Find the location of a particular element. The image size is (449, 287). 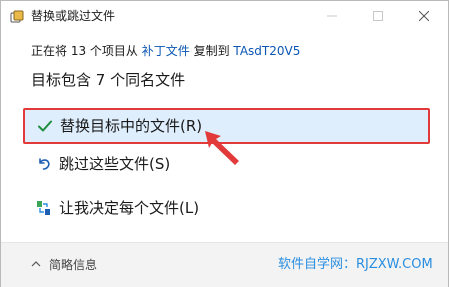

minimize-button is located at coordinates (332, 16).